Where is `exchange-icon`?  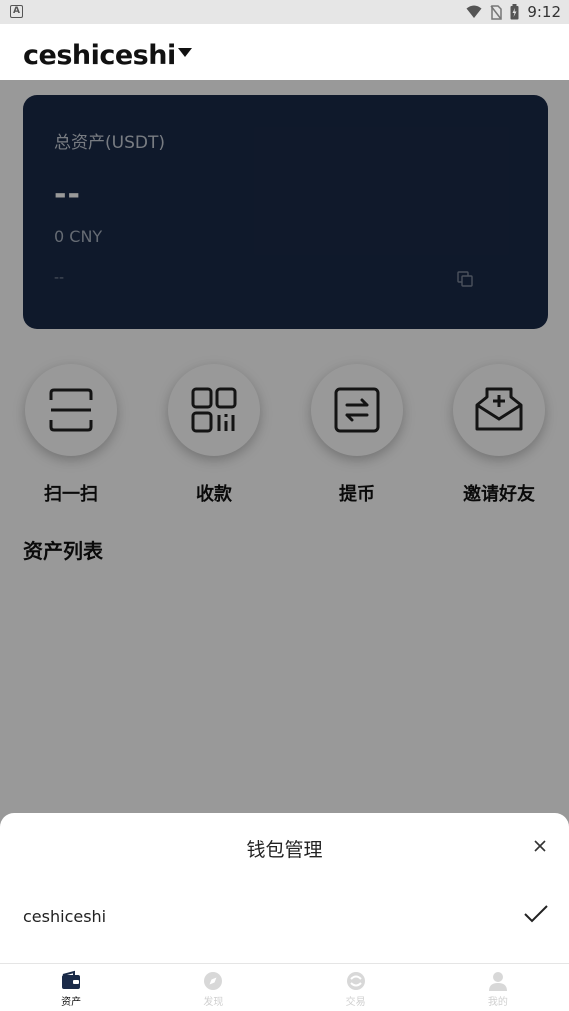
exchange-icon is located at coordinates (355, 981).